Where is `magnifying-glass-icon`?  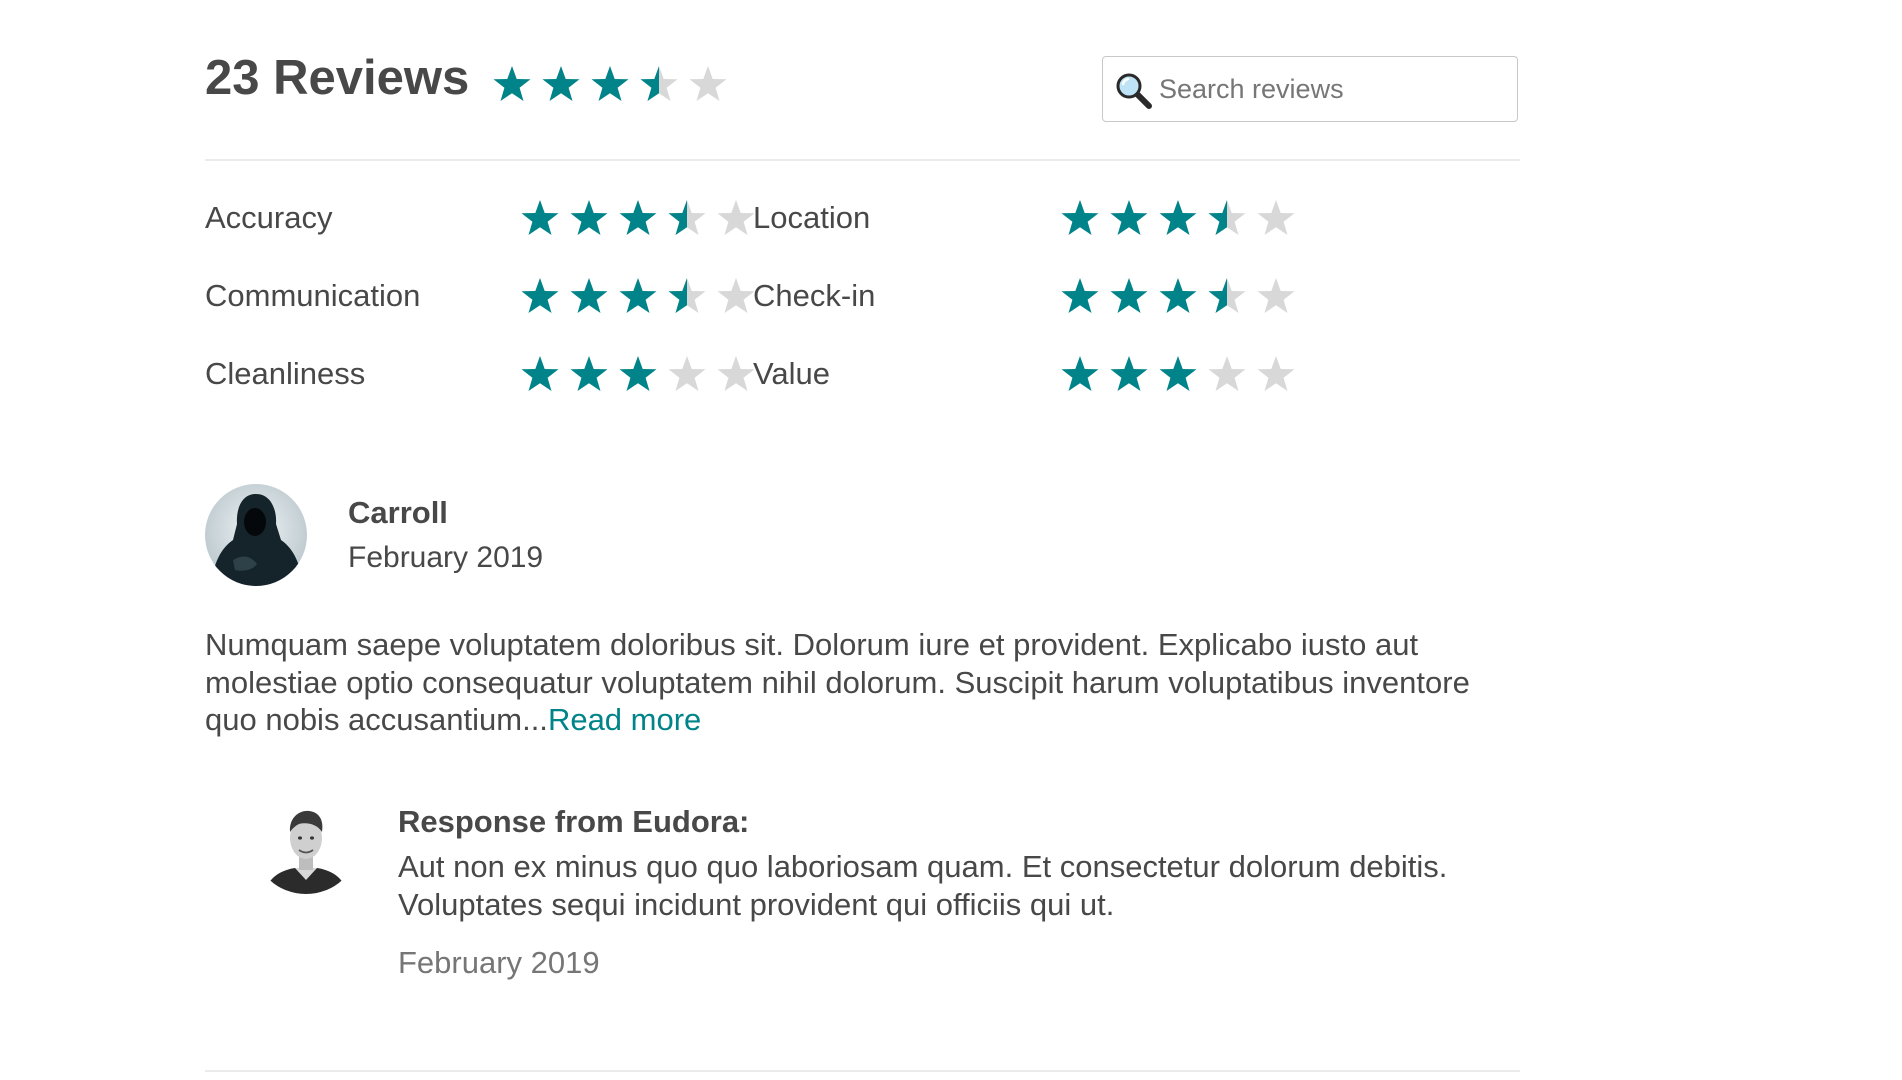
magnifying-glass-icon is located at coordinates (1134, 93).